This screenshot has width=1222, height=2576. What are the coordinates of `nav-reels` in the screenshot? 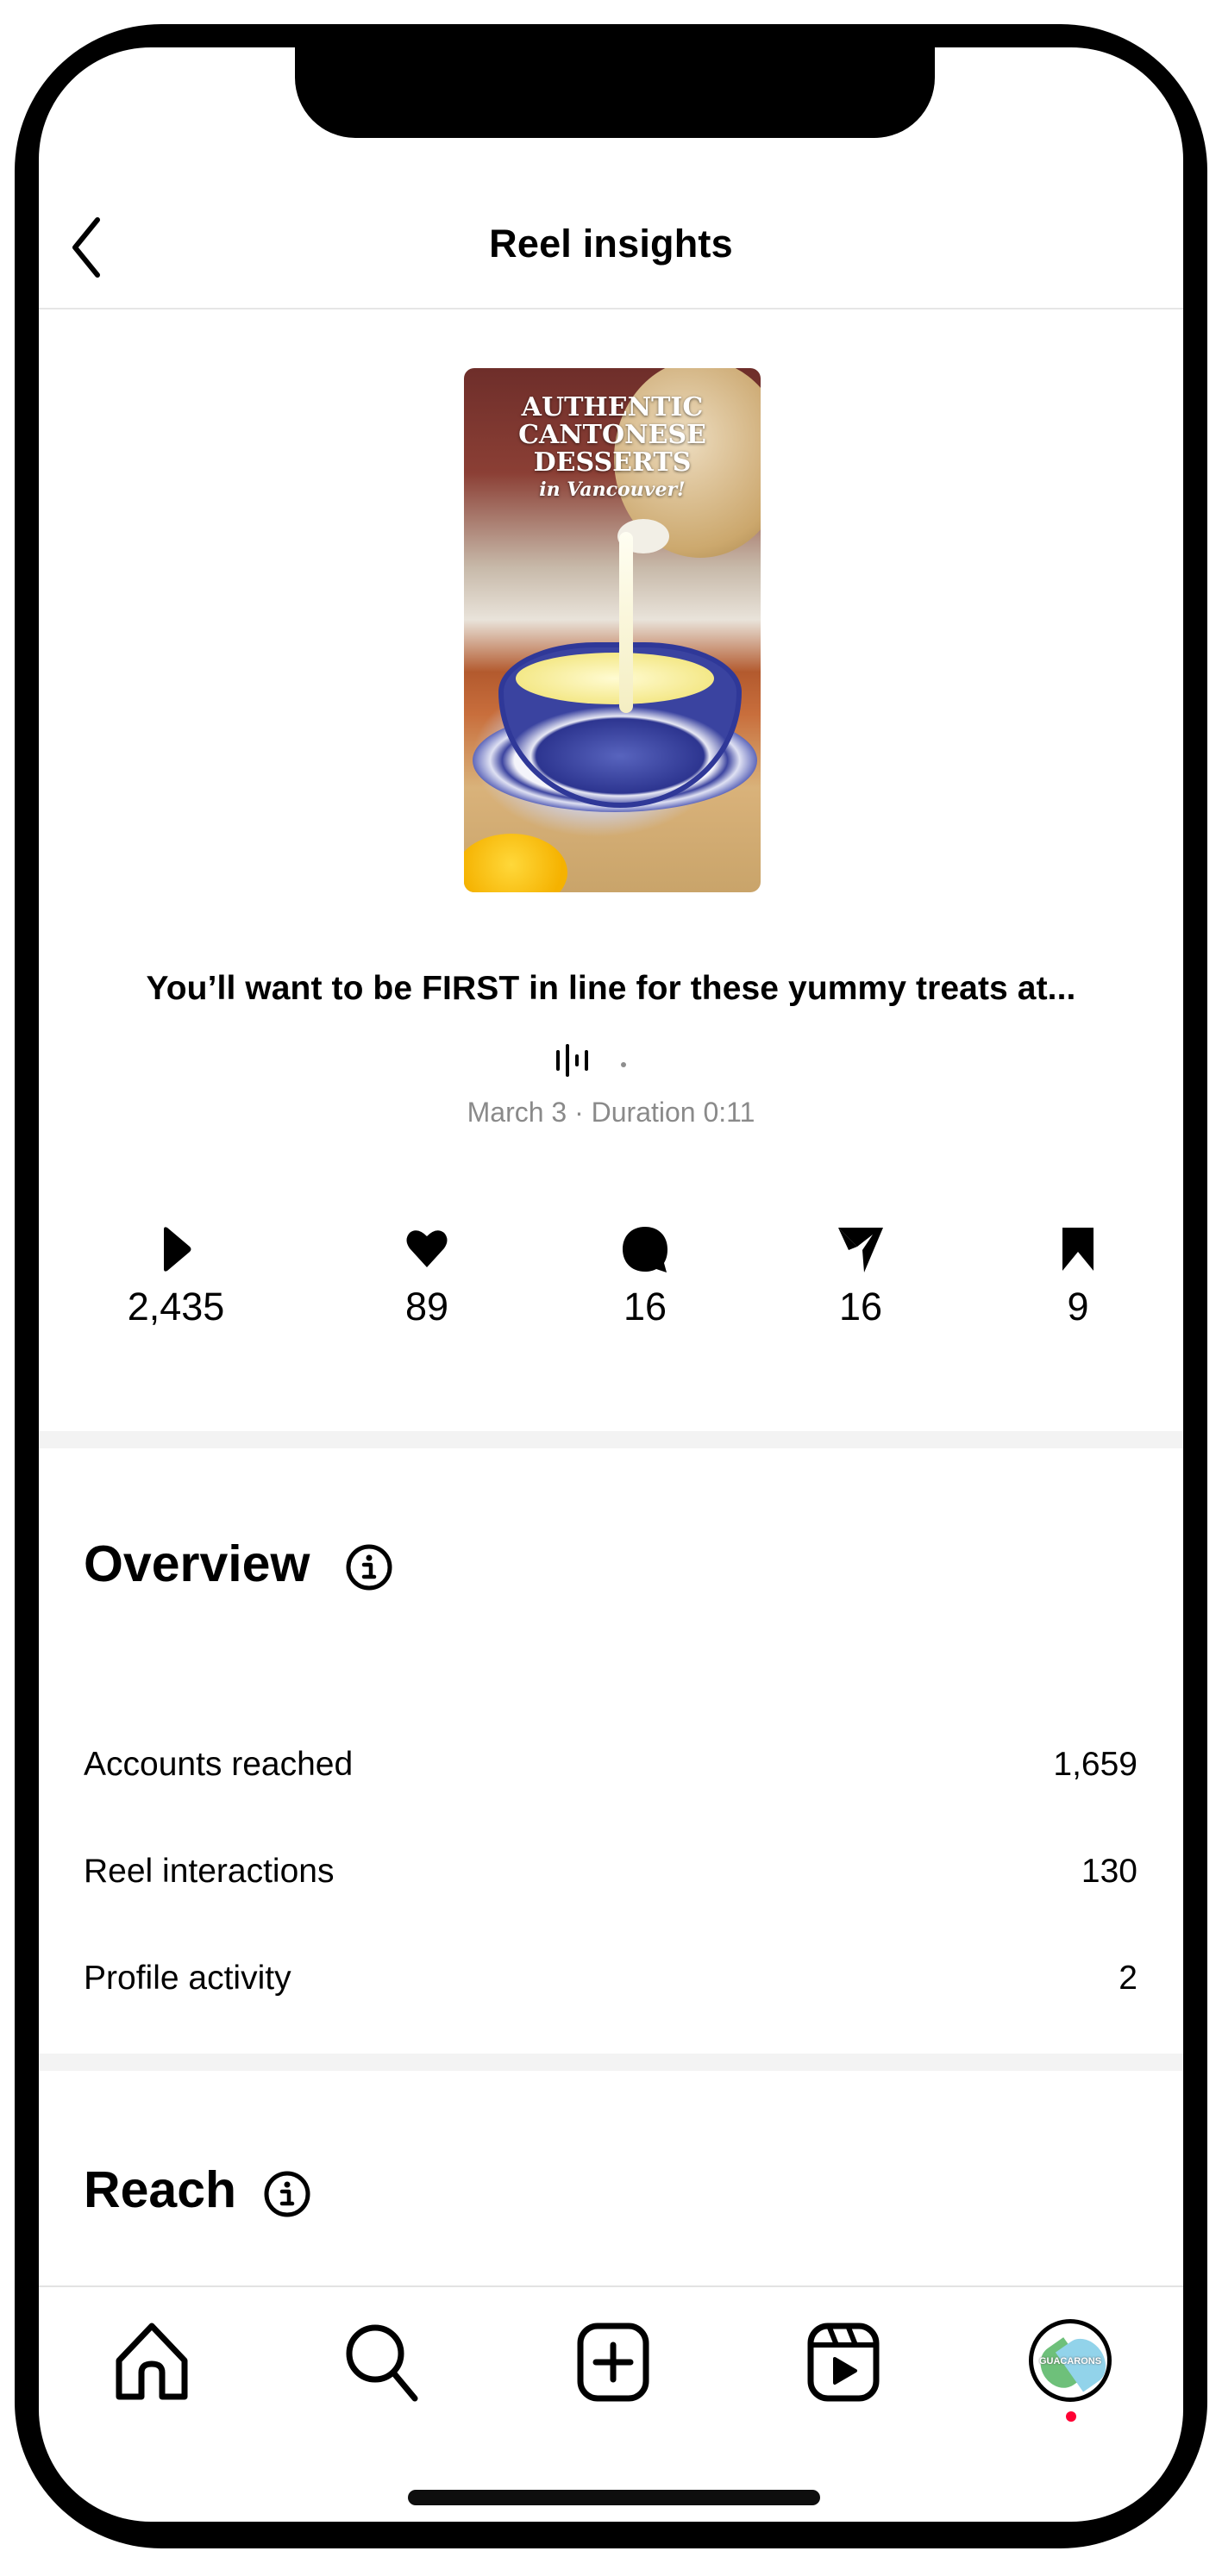 It's located at (843, 2362).